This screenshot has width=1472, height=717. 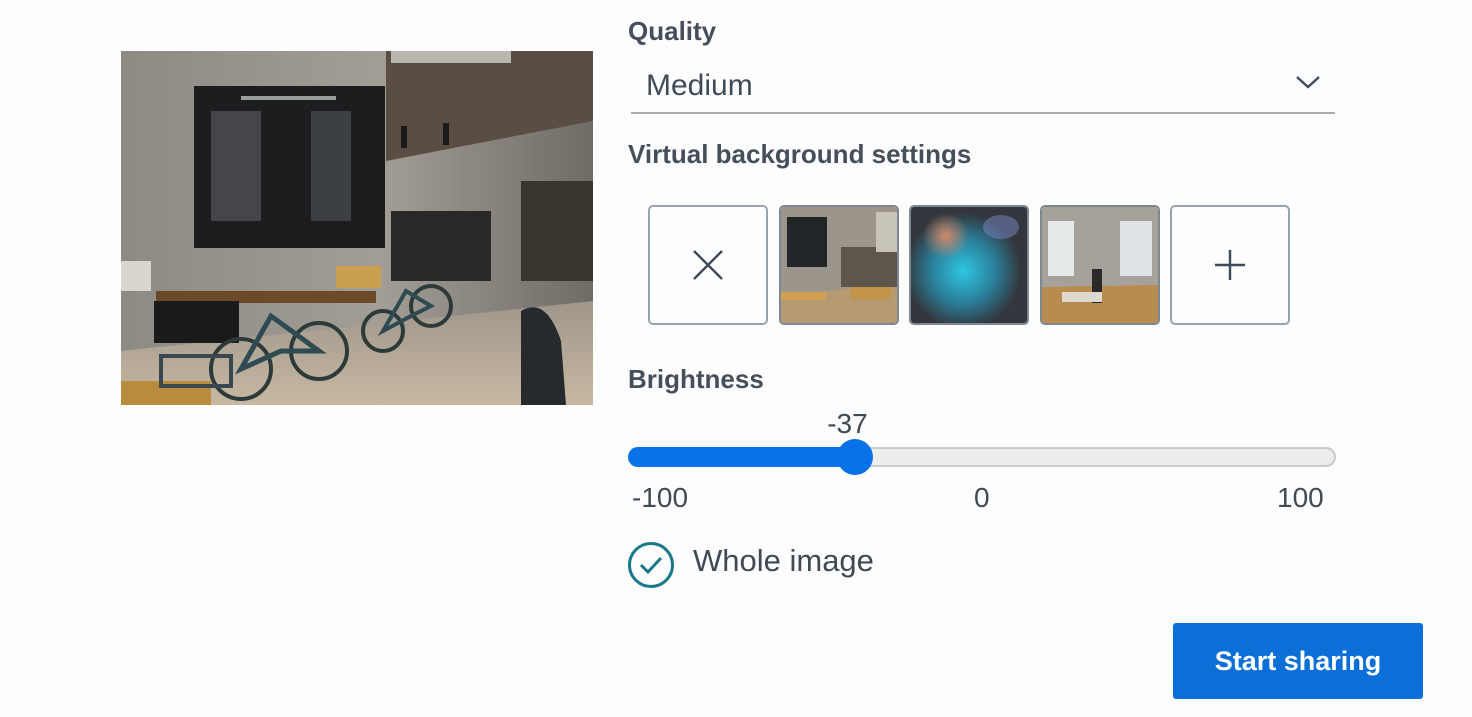 I want to click on slider-fill, so click(x=742, y=457).